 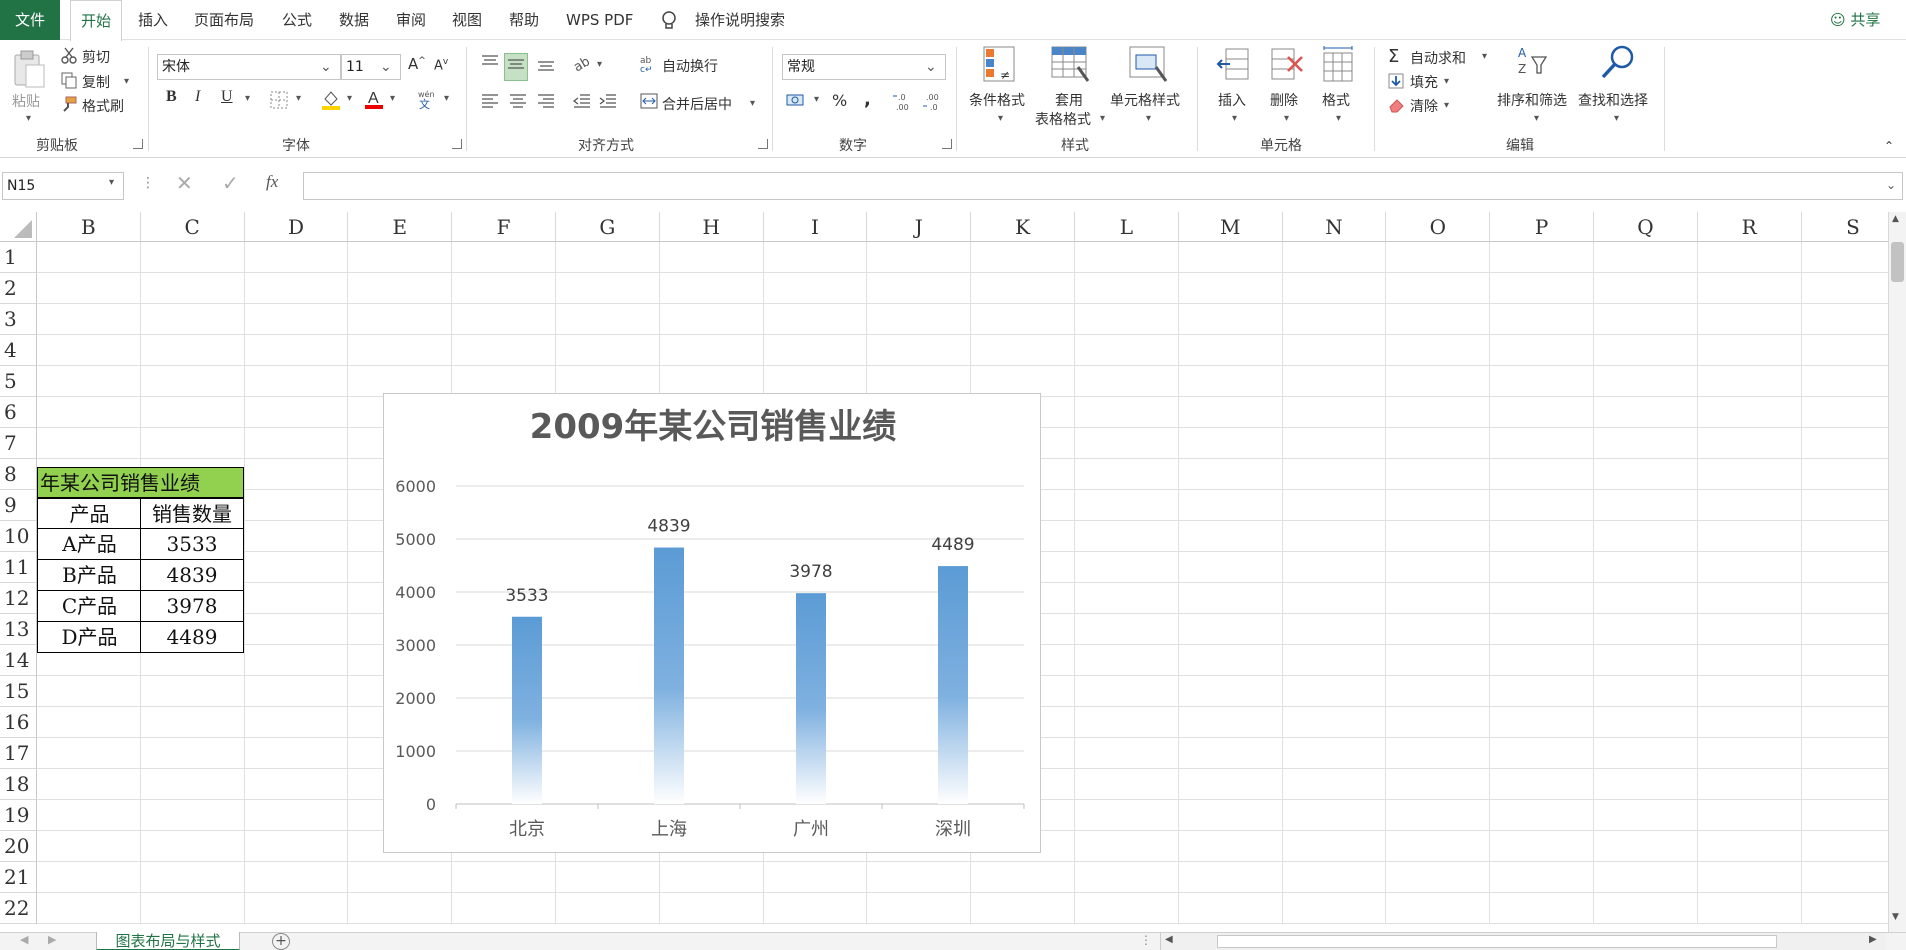 I want to click on column-header: R, so click(x=1749, y=227).